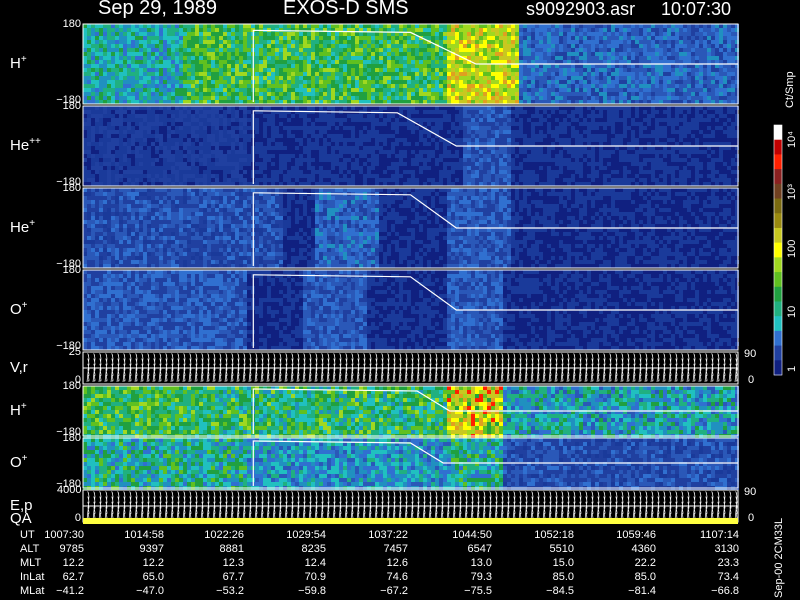  I want to click on side-note: Sep-00 2CM33L, so click(779, 557).